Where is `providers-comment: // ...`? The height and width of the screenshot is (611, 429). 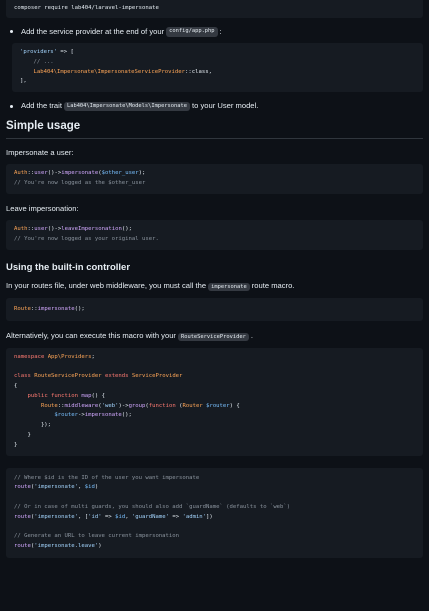 providers-comment: // ... is located at coordinates (37, 61).